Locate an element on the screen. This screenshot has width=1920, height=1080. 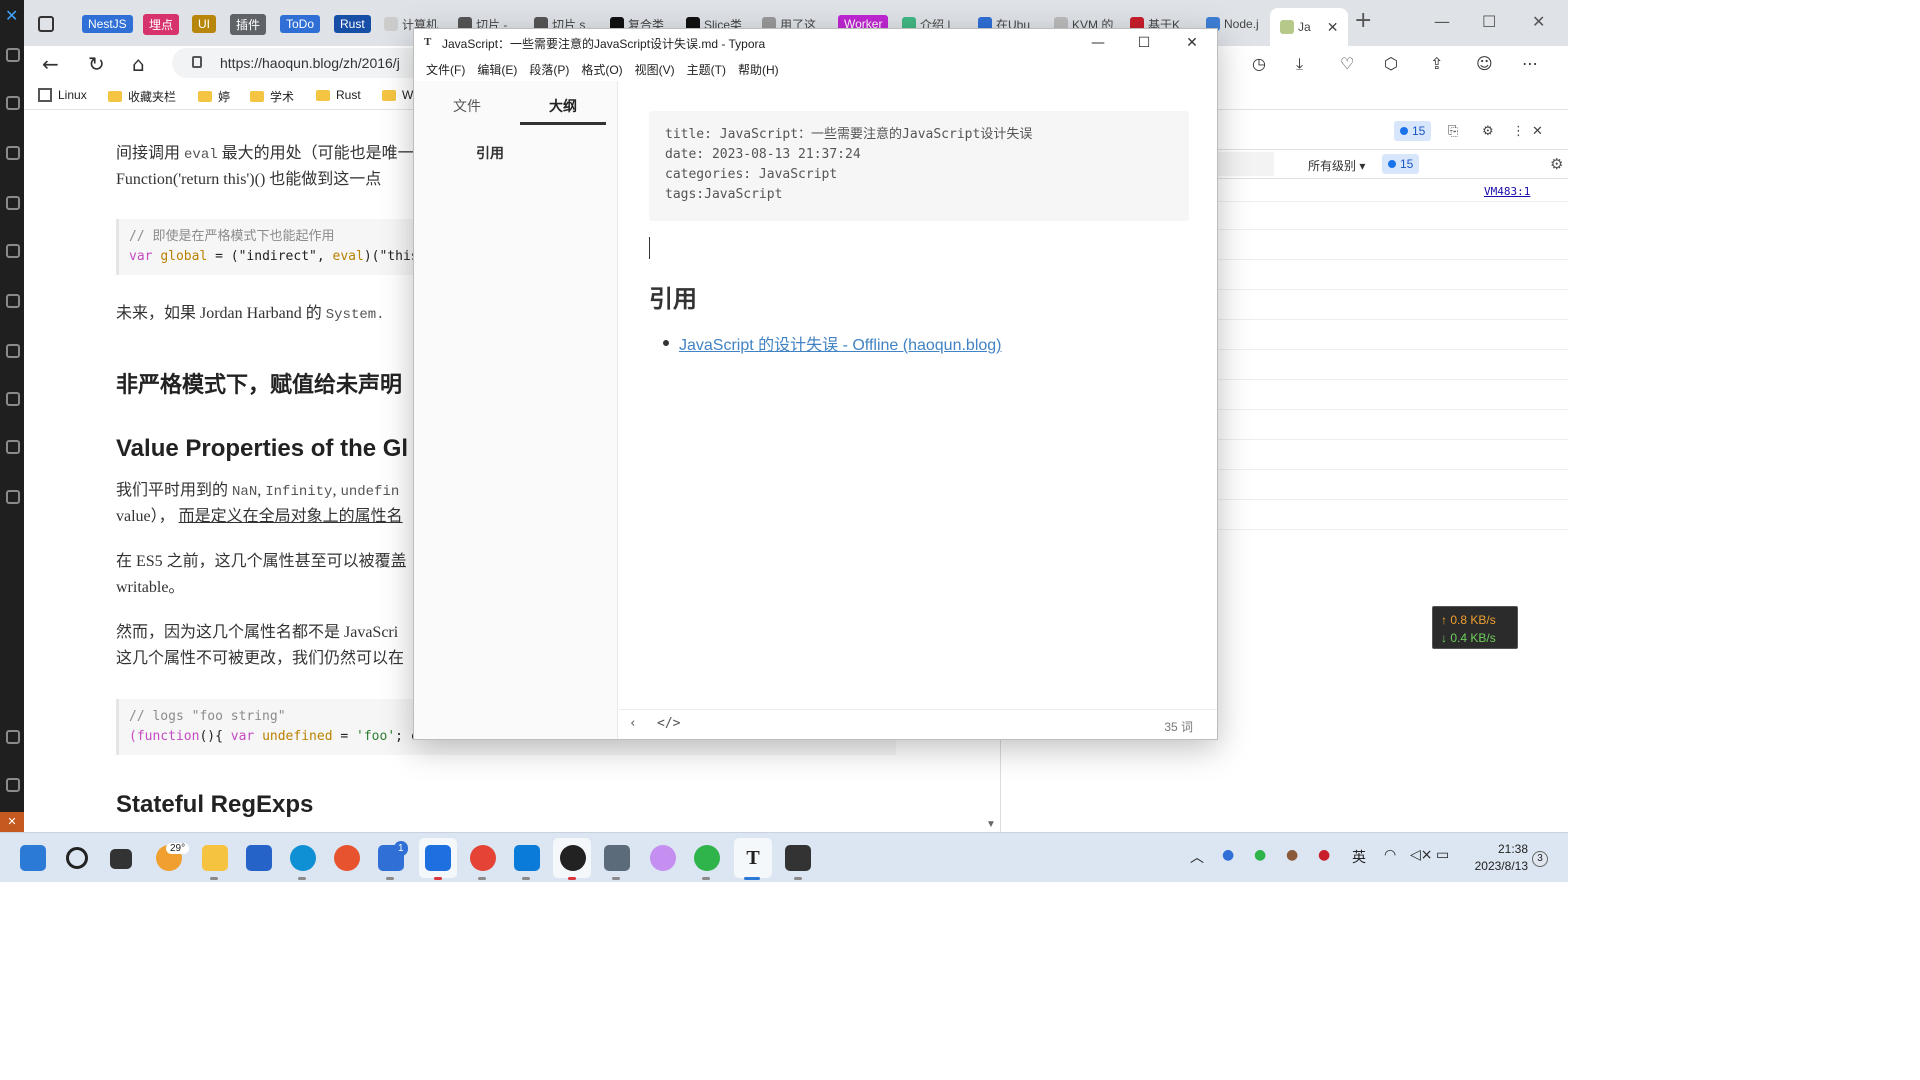
bookmark-ting: 婷 is located at coordinates (214, 96).